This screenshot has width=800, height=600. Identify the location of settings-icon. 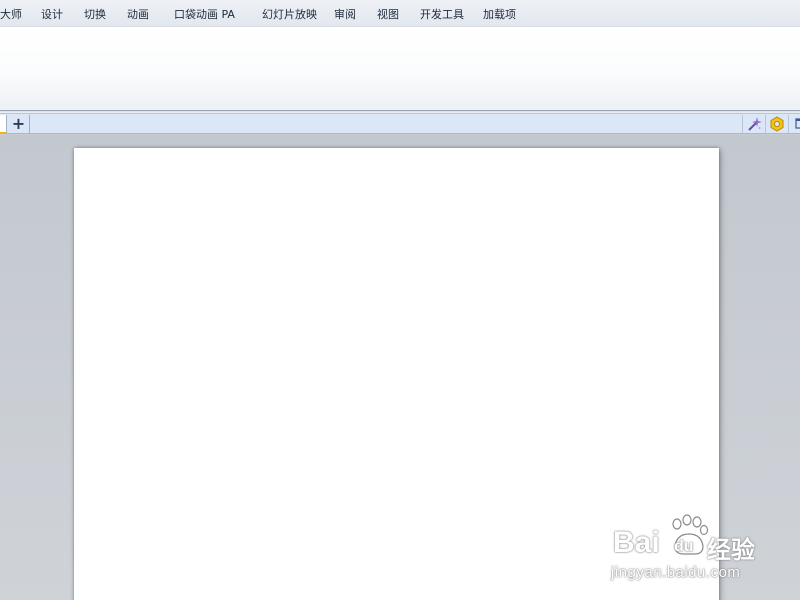
(776, 124).